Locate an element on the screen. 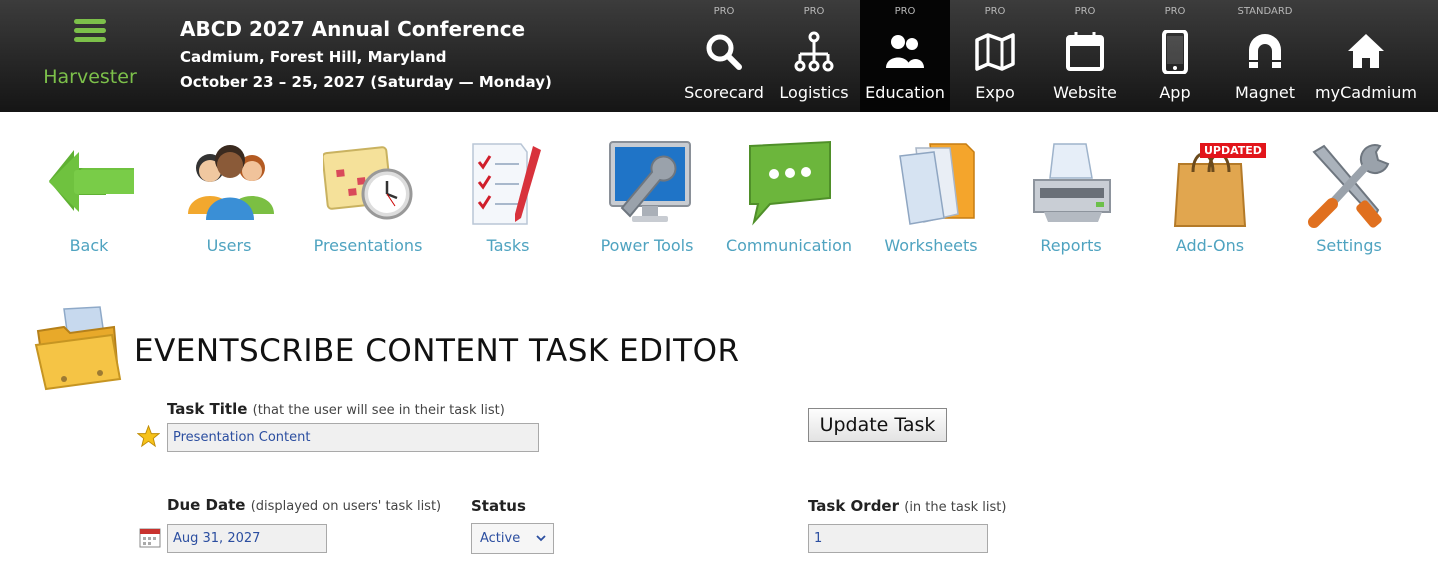  toolbar-presentations: Presentations is located at coordinates (368, 200).